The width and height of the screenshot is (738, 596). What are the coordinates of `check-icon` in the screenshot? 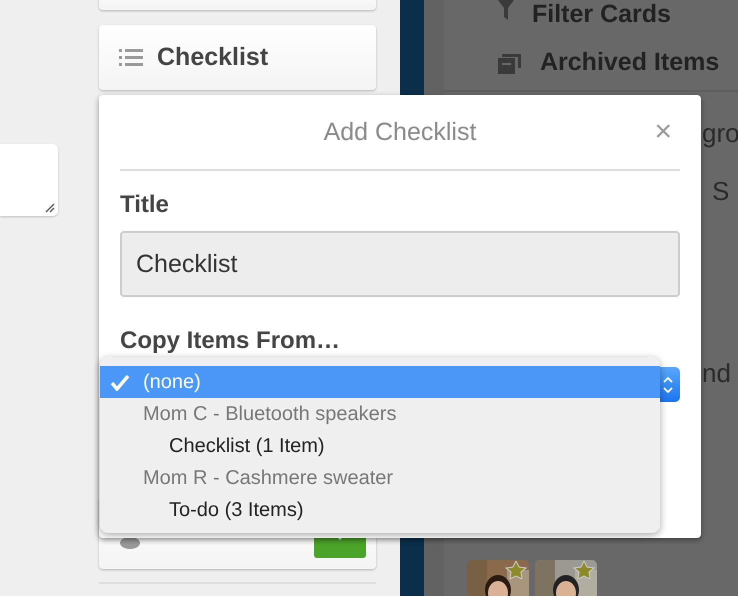 It's located at (120, 382).